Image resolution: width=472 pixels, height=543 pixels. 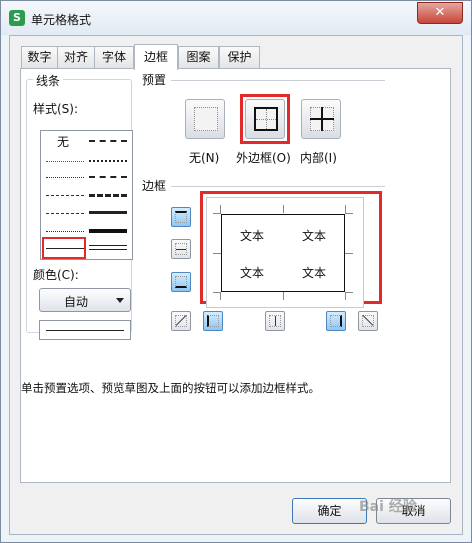 I want to click on border-top-icon, so click(x=181, y=217).